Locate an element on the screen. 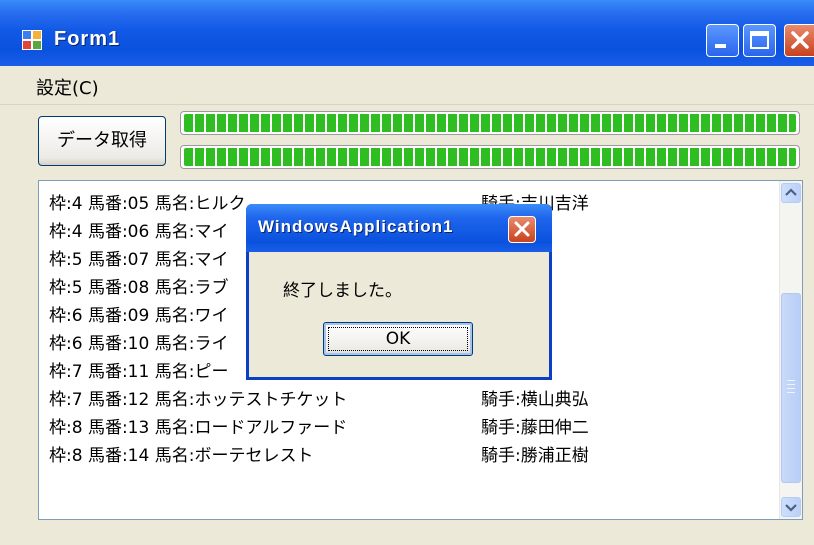  window-title: Form1 is located at coordinates (87, 39).